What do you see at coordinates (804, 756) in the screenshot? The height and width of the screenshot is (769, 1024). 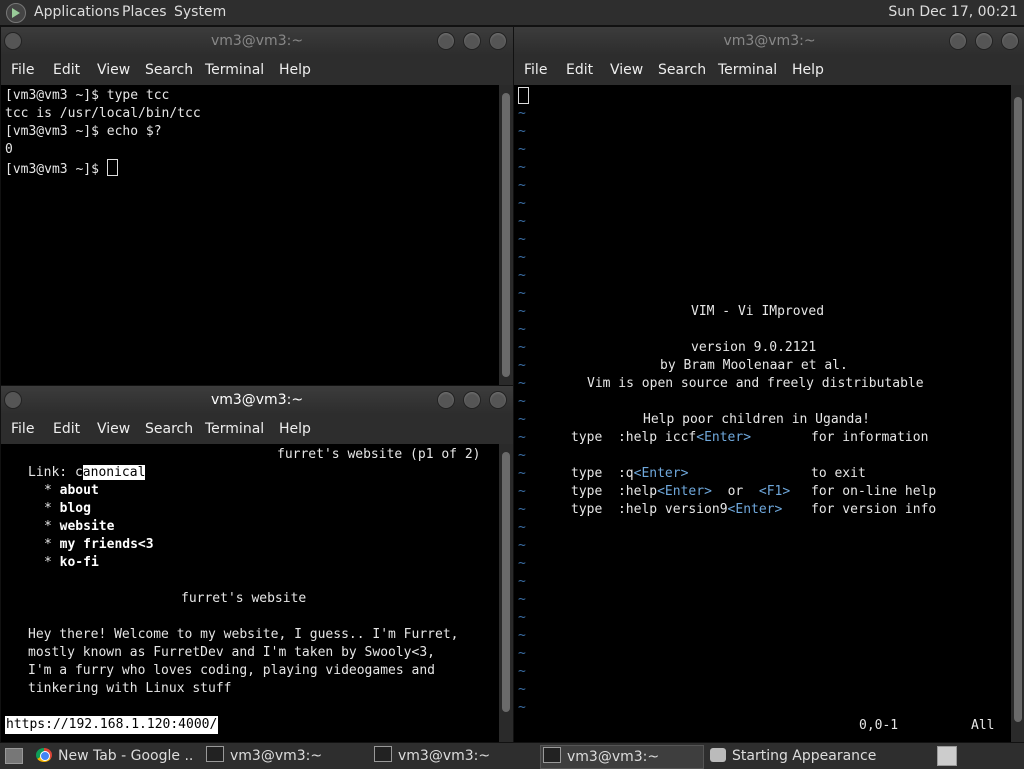 I see `task-label: Starting Appearance` at bounding box center [804, 756].